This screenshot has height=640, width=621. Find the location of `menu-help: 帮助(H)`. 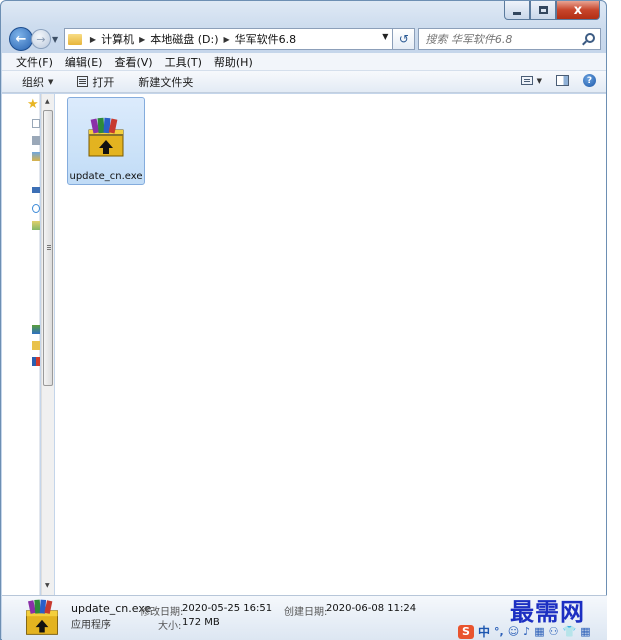

menu-help: 帮助(H) is located at coordinates (233, 62).